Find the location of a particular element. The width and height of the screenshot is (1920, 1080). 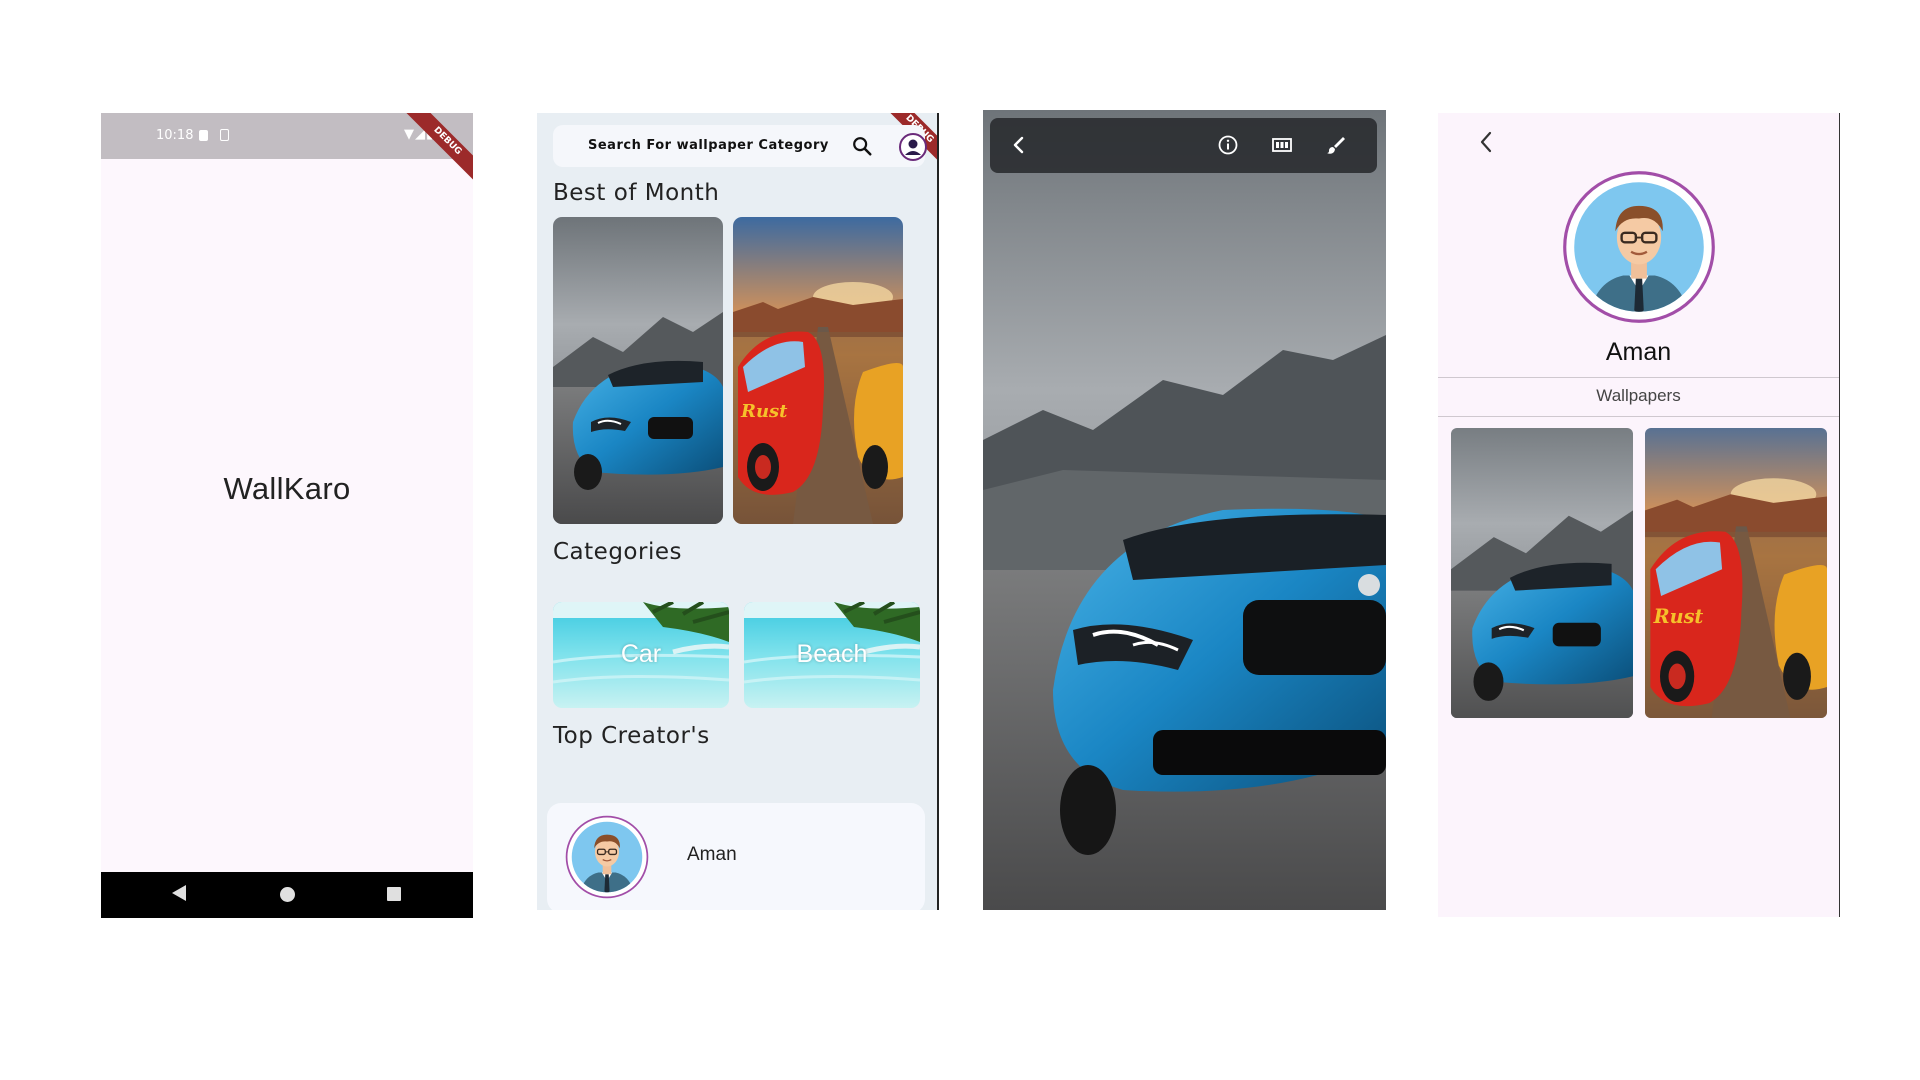

status-time: 10:18 is located at coordinates (175, 135).